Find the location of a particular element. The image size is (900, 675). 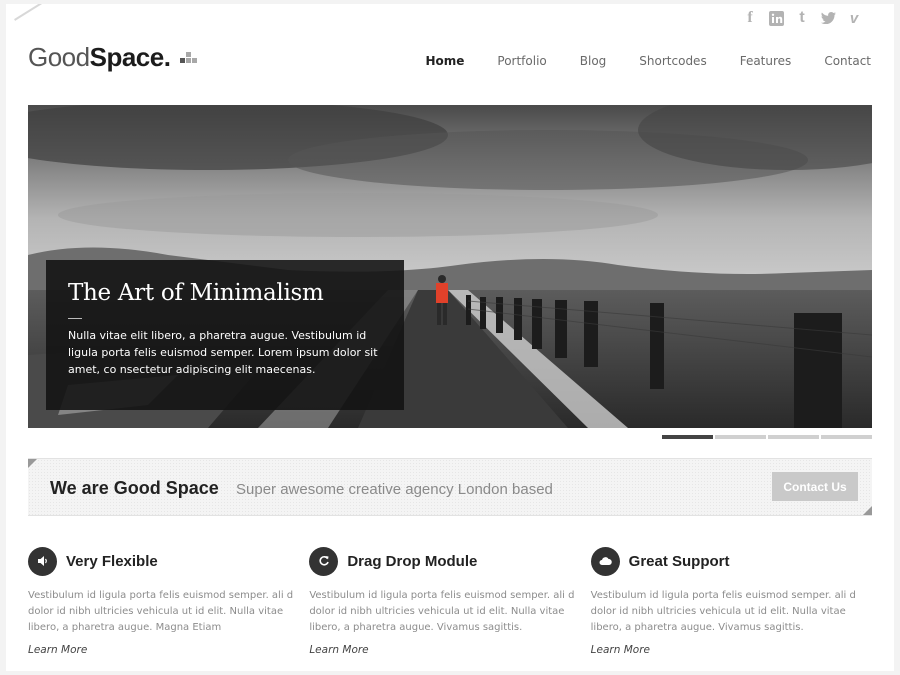

facebook-icon: f is located at coordinates (750, 17).